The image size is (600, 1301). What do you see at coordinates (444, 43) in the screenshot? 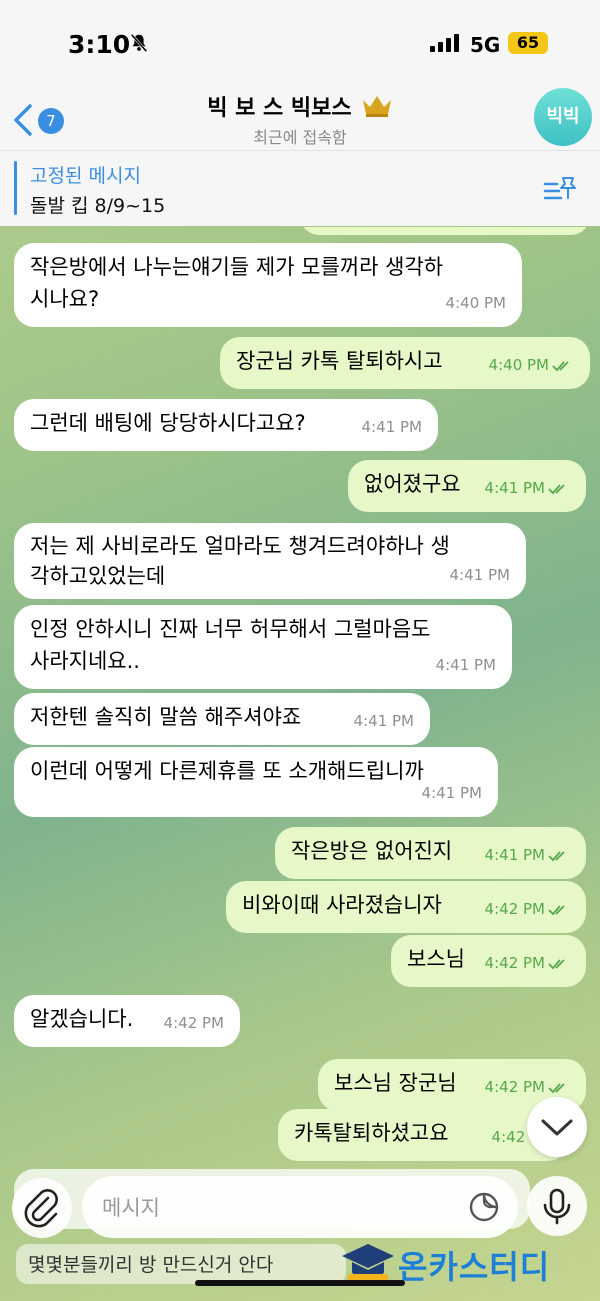
I see `cellular-signal-icon` at bounding box center [444, 43].